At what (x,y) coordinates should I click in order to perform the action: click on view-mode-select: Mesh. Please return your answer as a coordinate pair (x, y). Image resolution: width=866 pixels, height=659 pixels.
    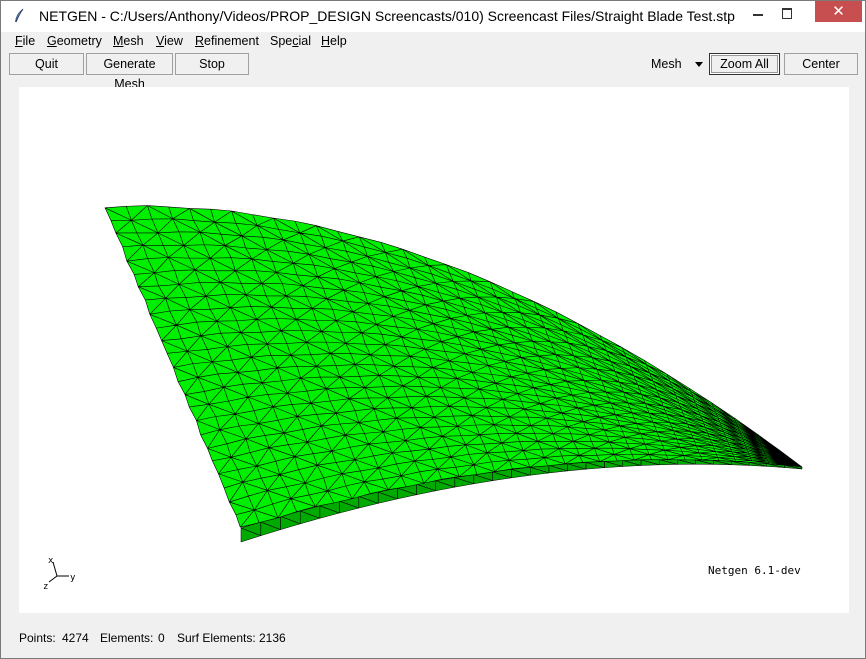
    Looking at the image, I should click on (679, 64).